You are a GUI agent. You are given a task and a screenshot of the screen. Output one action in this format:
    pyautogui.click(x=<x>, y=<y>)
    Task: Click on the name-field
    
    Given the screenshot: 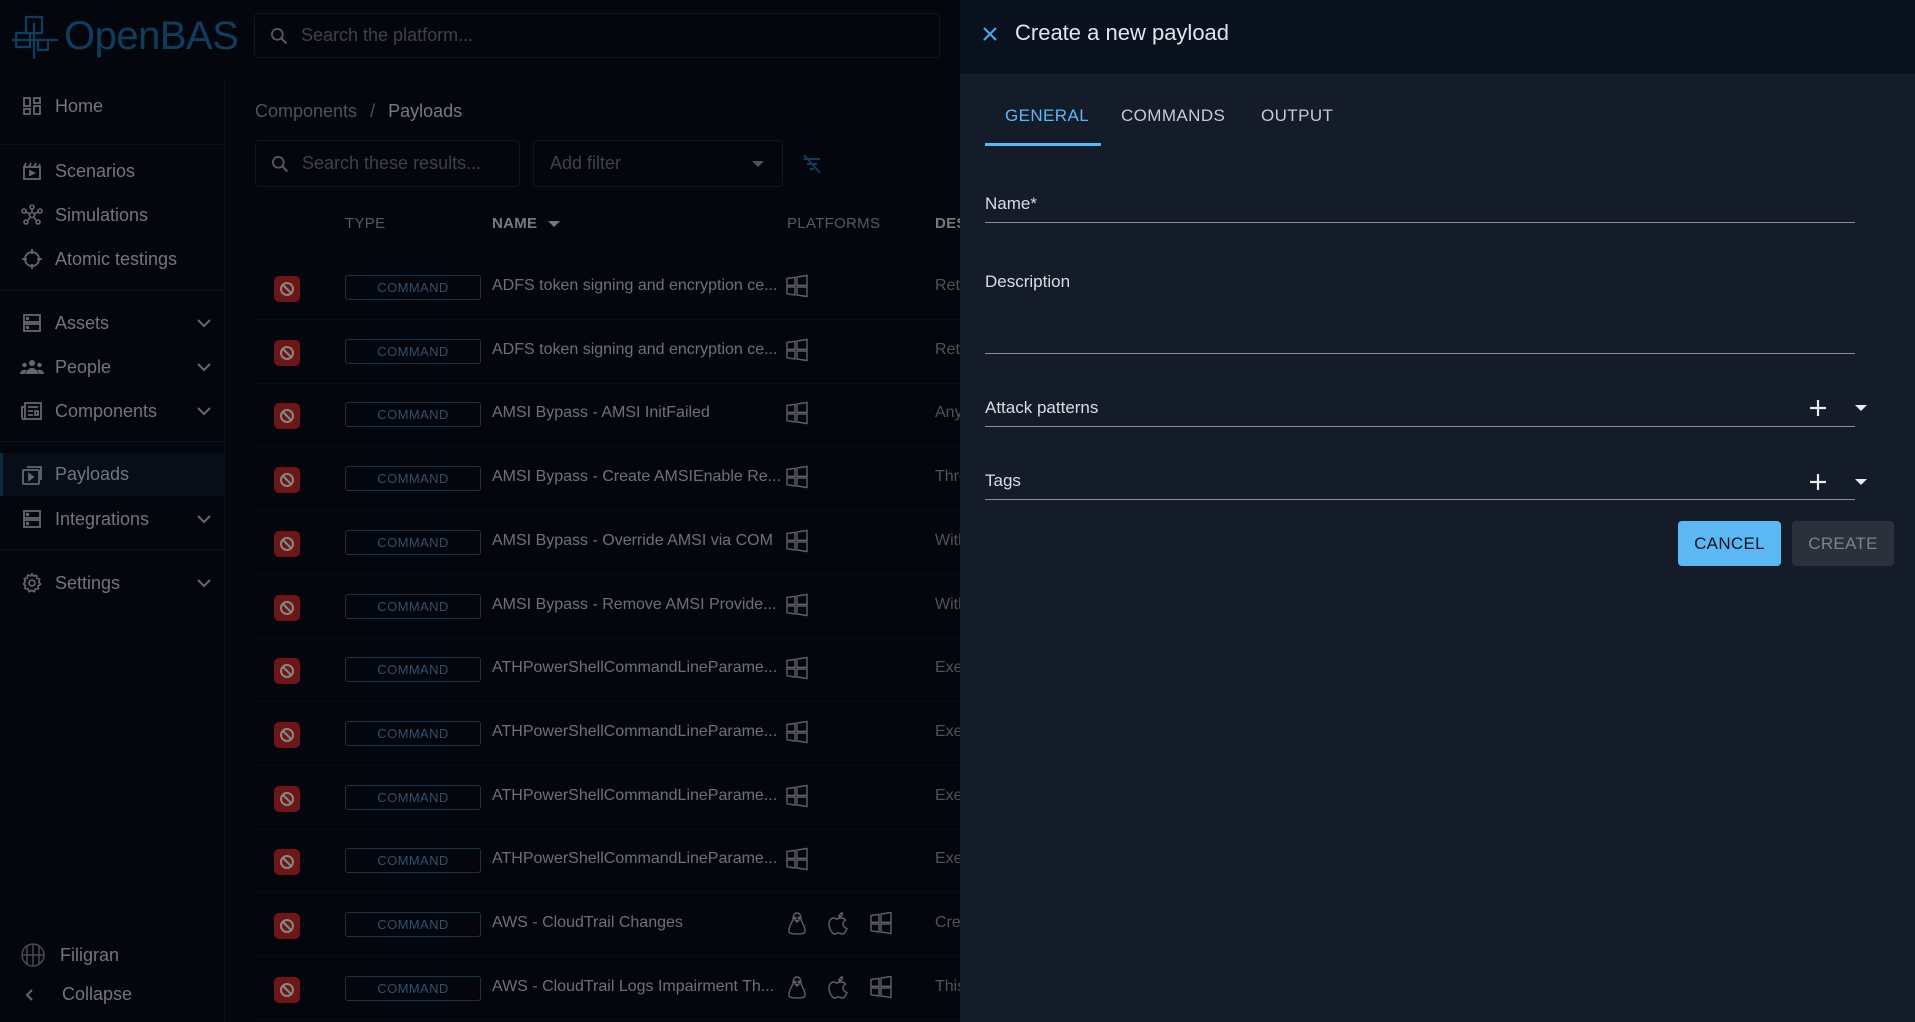 What is the action you would take?
    pyautogui.click(x=1420, y=222)
    